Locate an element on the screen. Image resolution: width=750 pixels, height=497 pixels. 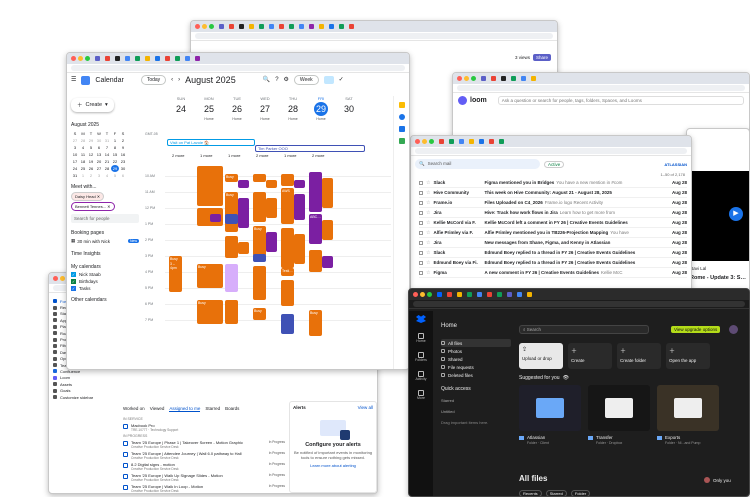
mini-day: 25 is located at coordinates (83, 168).